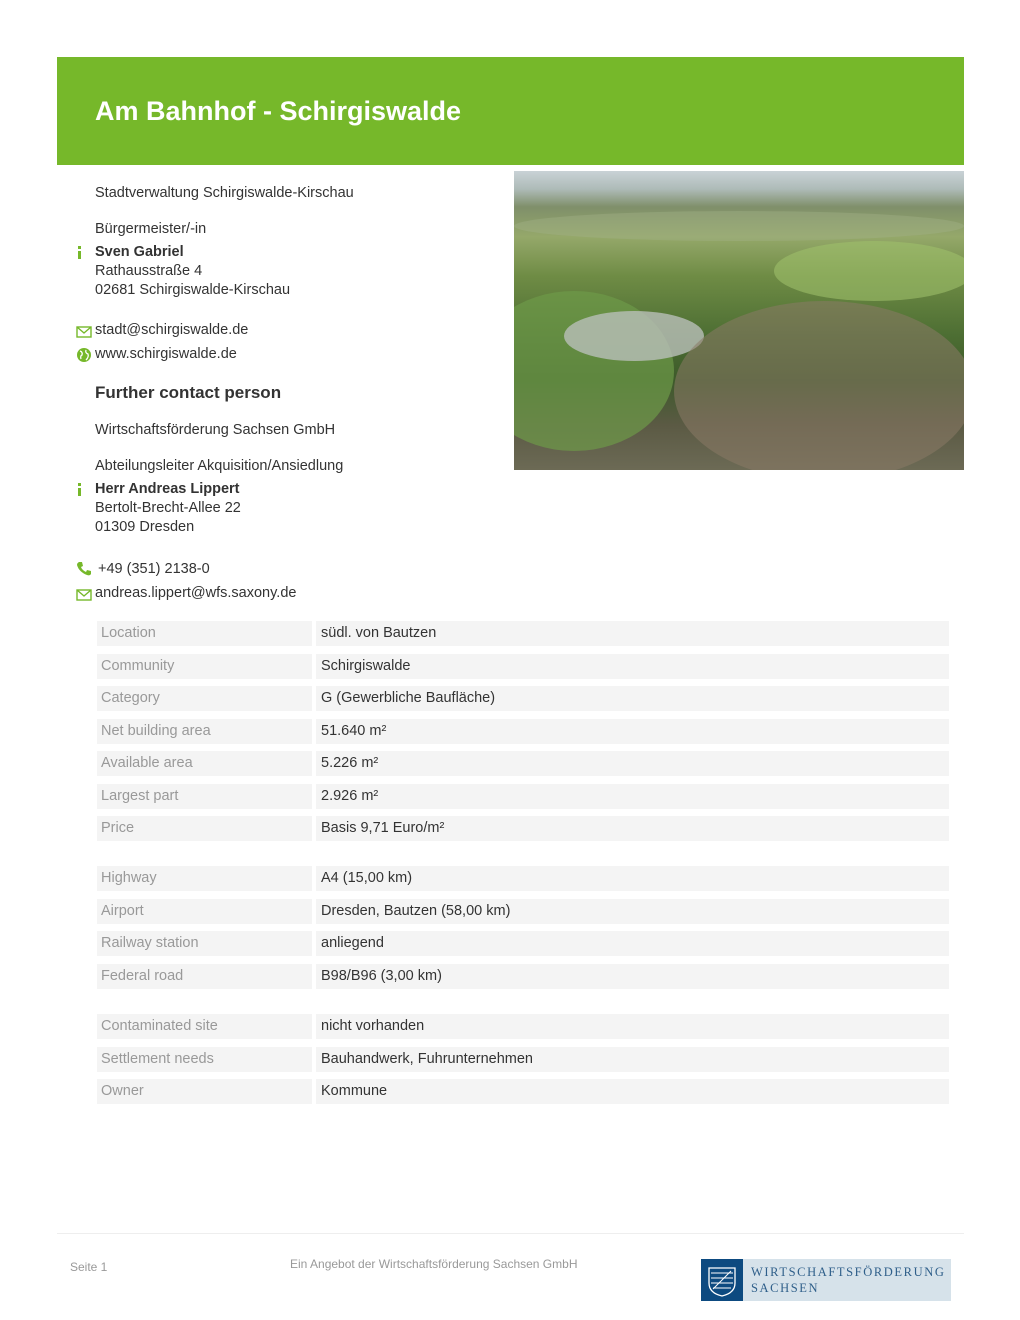  What do you see at coordinates (219, 466) in the screenshot?
I see `further-role: Abteilungsleiter Akquisition/Ansiedlung` at bounding box center [219, 466].